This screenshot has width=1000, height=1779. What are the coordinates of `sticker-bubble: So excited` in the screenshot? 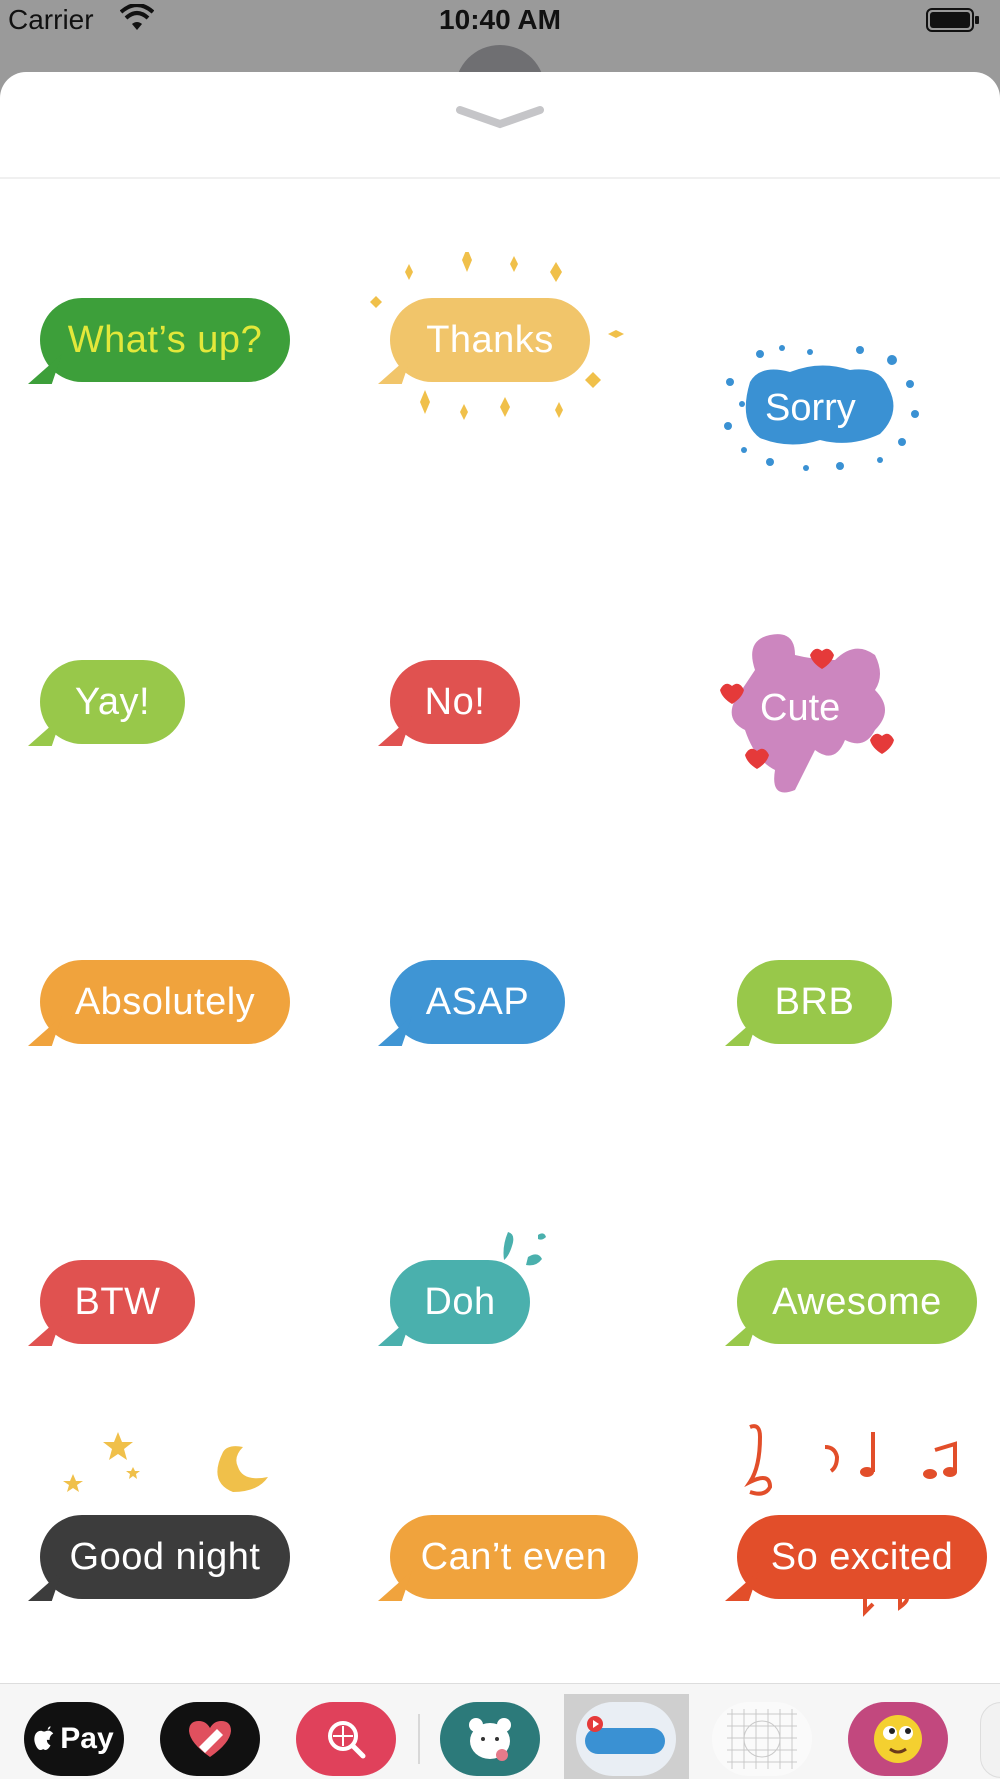 It's located at (862, 1557).